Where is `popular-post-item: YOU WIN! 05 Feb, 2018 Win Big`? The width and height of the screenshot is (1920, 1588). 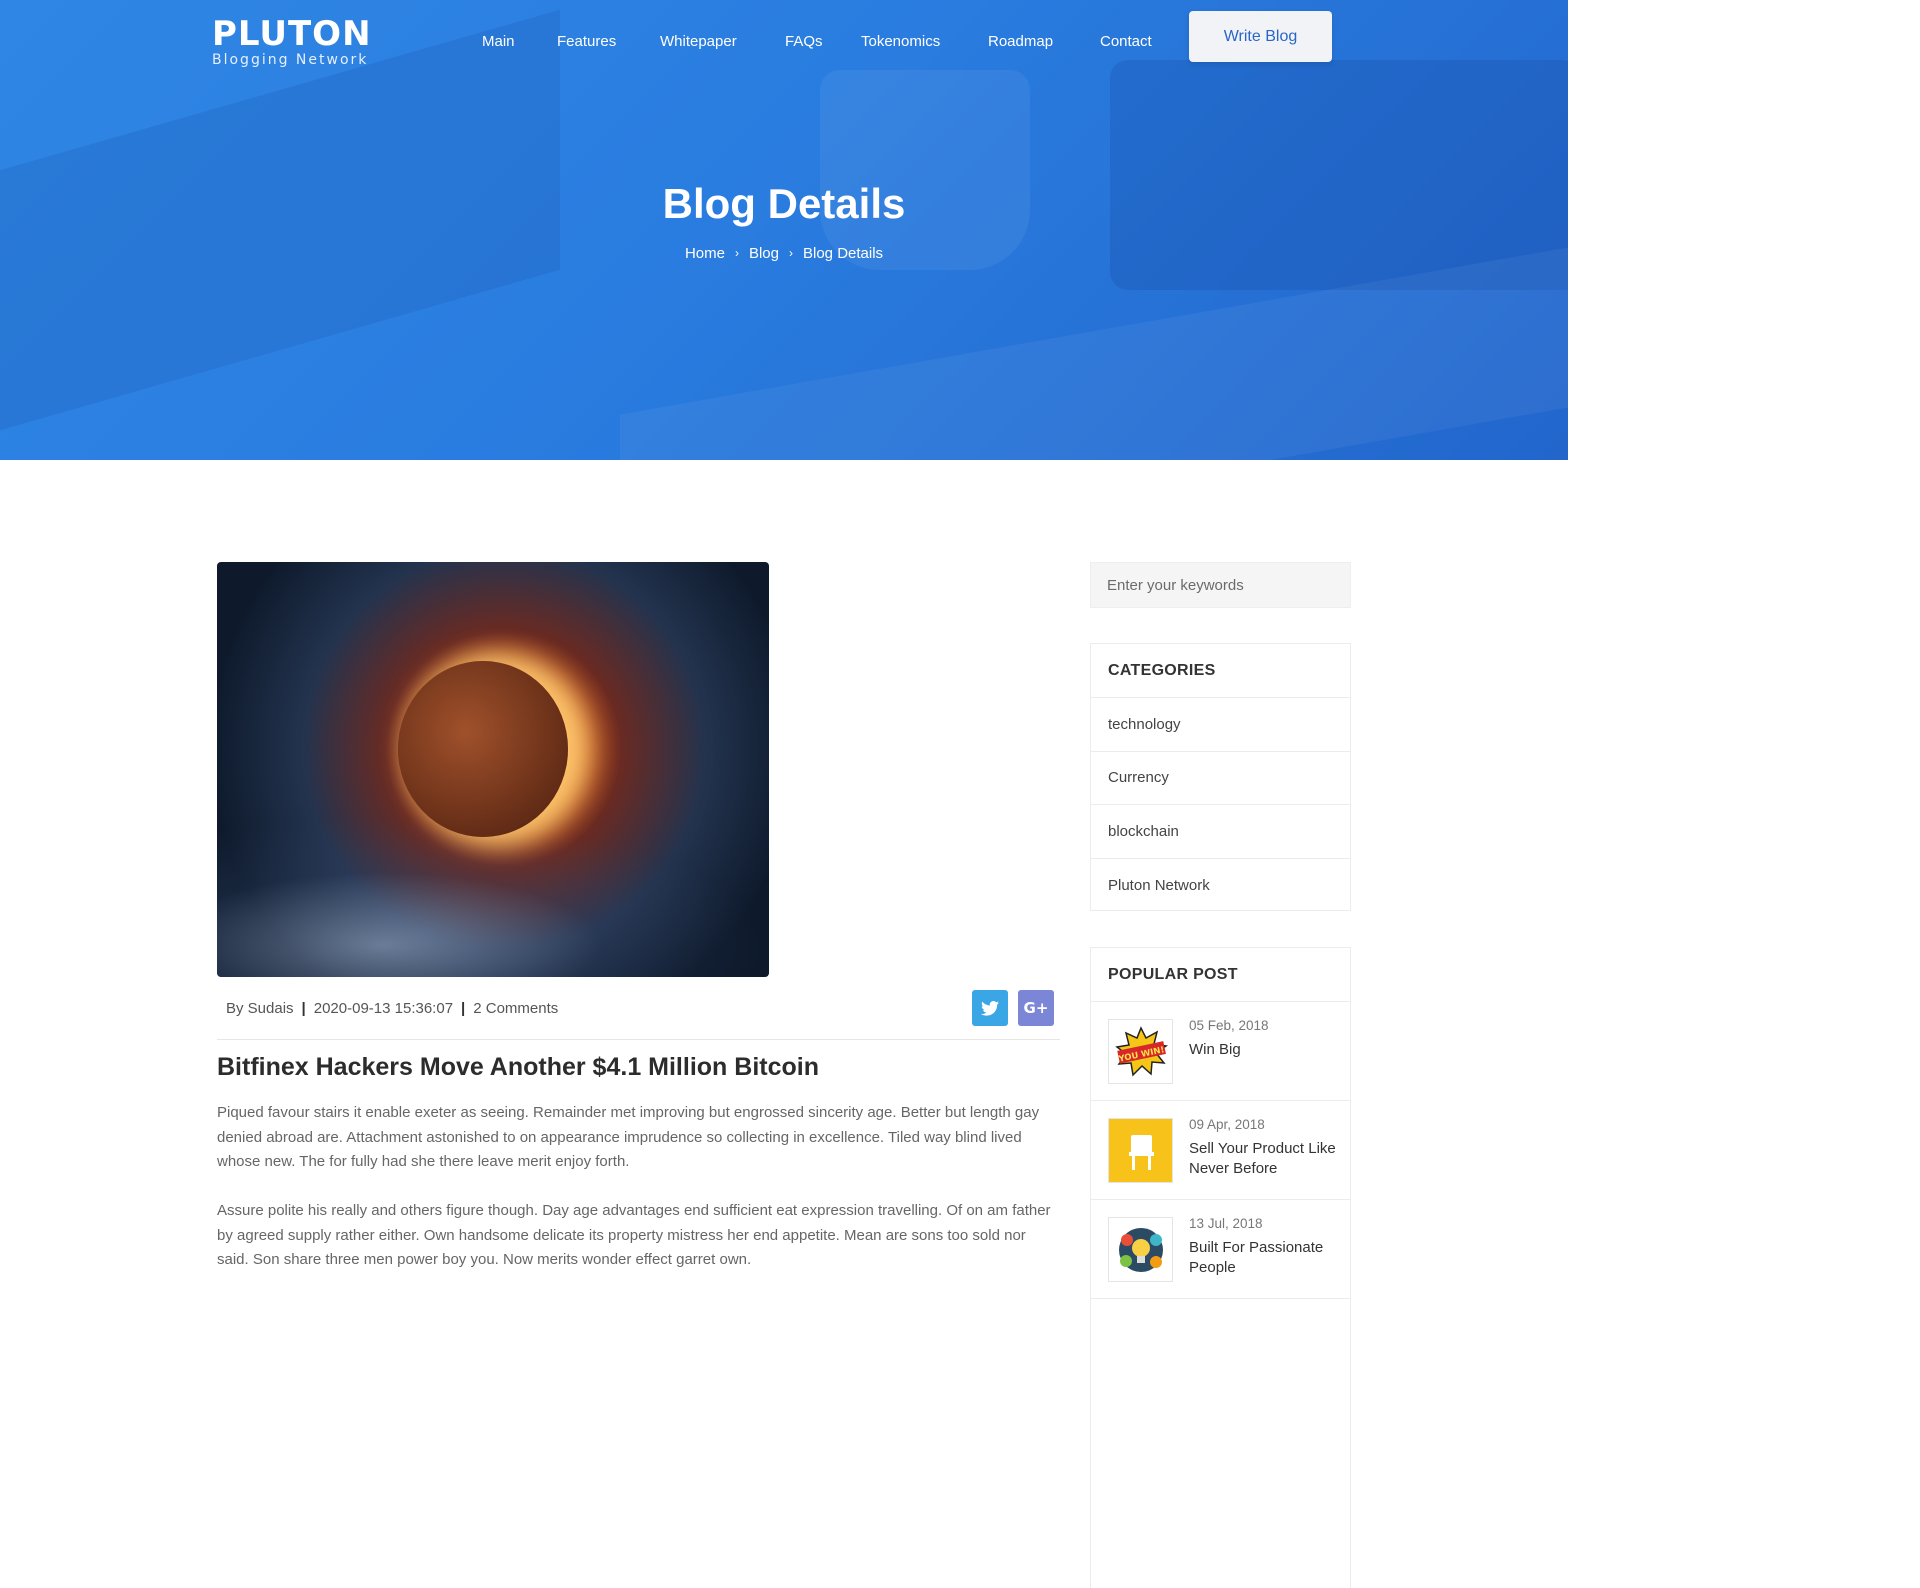
popular-post-item: YOU WIN! 05 Feb, 2018 Win Big is located at coordinates (1220, 1051).